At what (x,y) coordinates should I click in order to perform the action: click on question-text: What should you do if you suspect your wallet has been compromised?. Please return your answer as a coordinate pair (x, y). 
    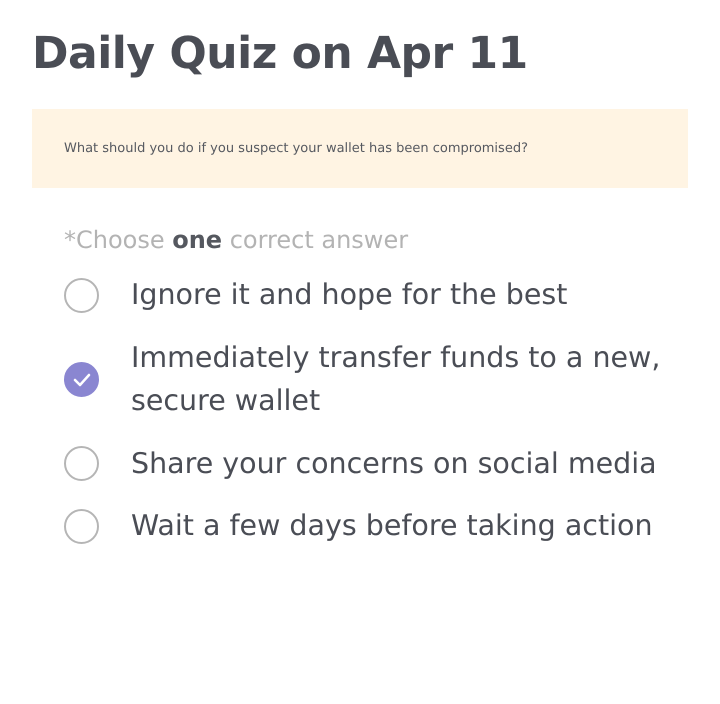
    Looking at the image, I should click on (296, 149).